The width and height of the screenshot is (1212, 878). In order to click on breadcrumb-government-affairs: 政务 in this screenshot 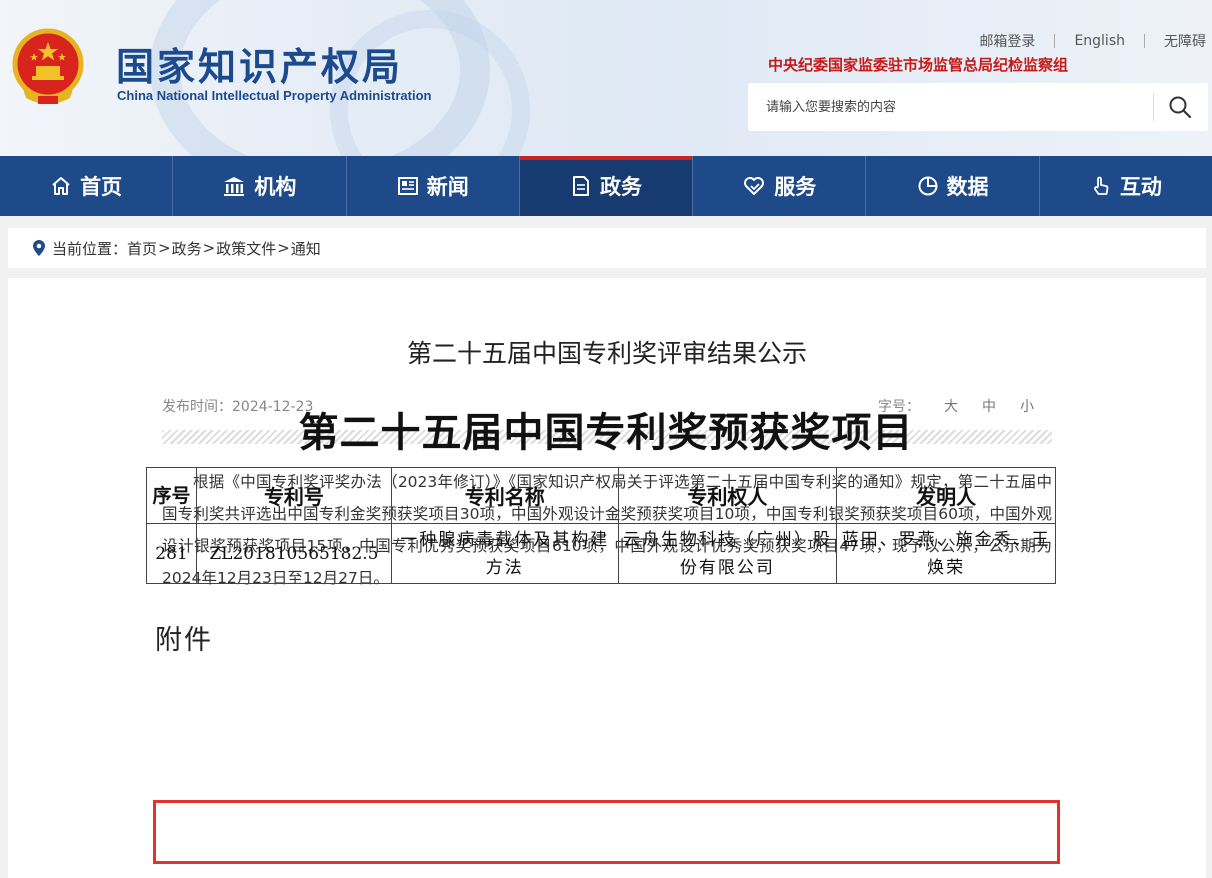, I will do `click(187, 248)`.